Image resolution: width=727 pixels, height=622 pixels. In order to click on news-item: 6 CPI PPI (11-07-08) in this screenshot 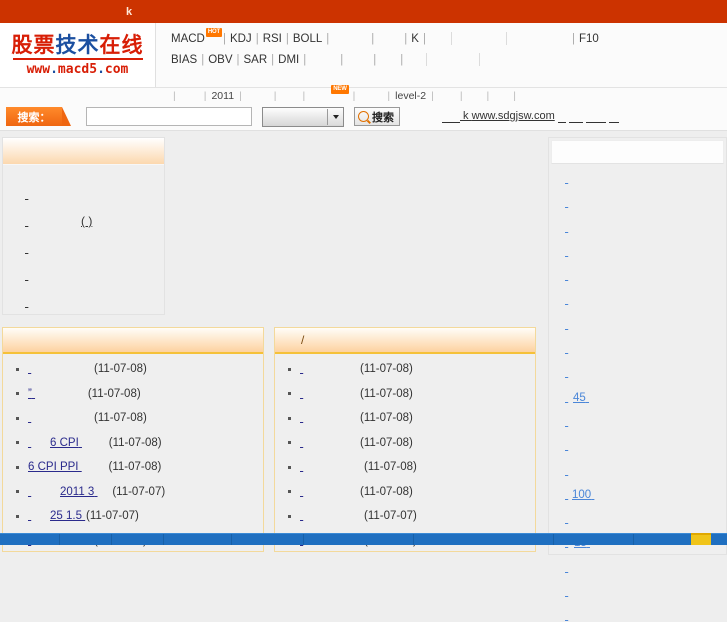, I will do `click(139, 467)`.